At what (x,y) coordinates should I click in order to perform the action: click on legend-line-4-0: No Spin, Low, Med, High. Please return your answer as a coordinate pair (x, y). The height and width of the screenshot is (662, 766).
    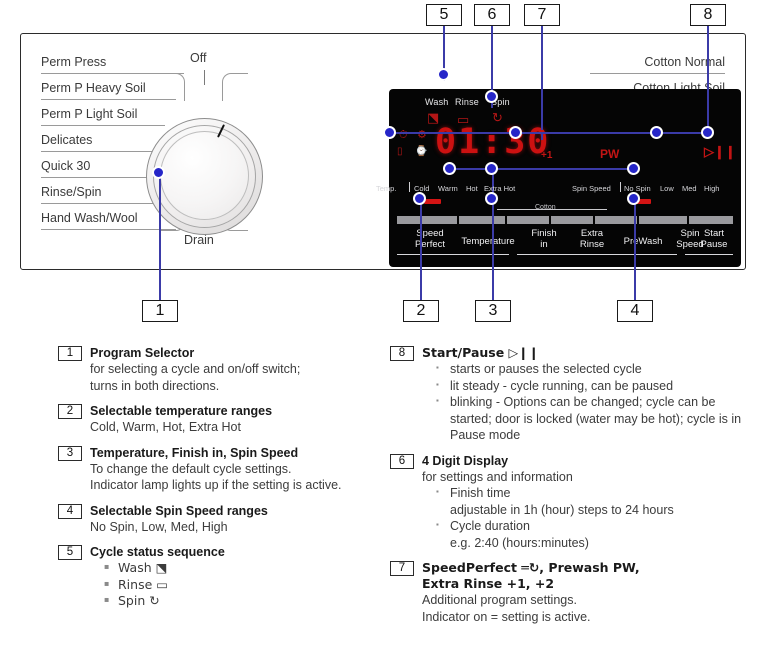
    Looking at the image, I should click on (159, 526).